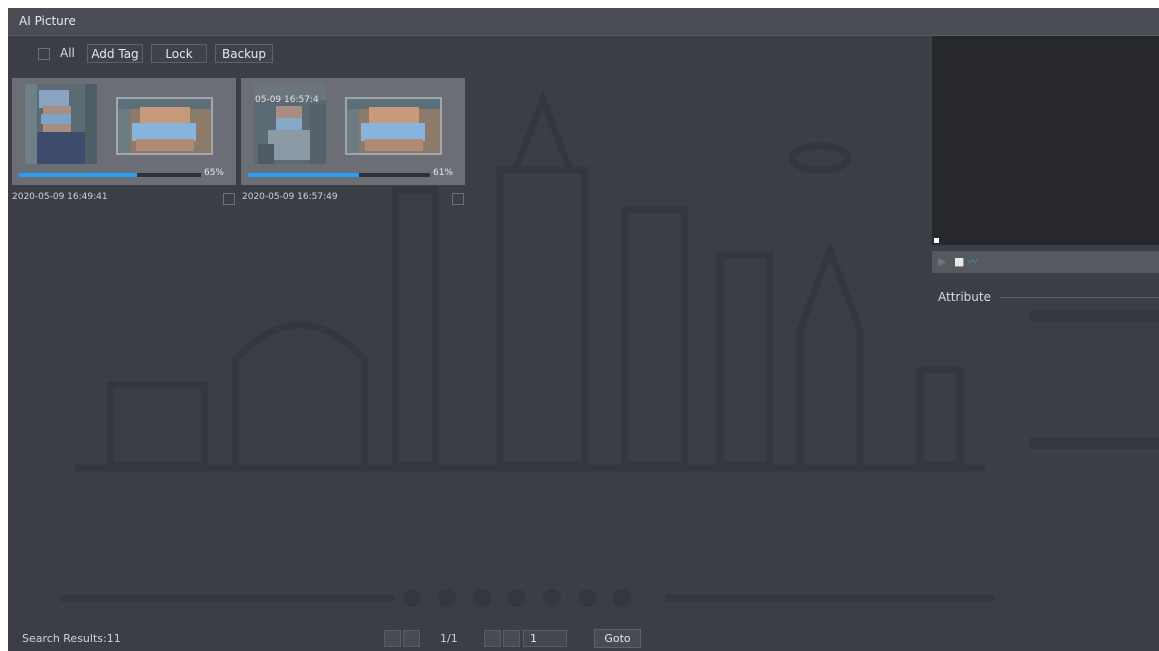 The width and height of the screenshot is (1159, 651). What do you see at coordinates (492, 638) in the screenshot?
I see `next-page-button` at bounding box center [492, 638].